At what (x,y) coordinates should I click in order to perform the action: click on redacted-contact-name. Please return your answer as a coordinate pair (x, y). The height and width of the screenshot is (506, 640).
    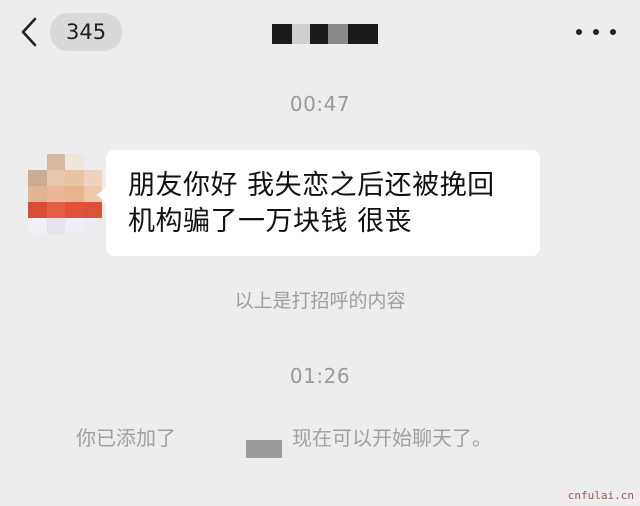
    Looking at the image, I should click on (234, 444).